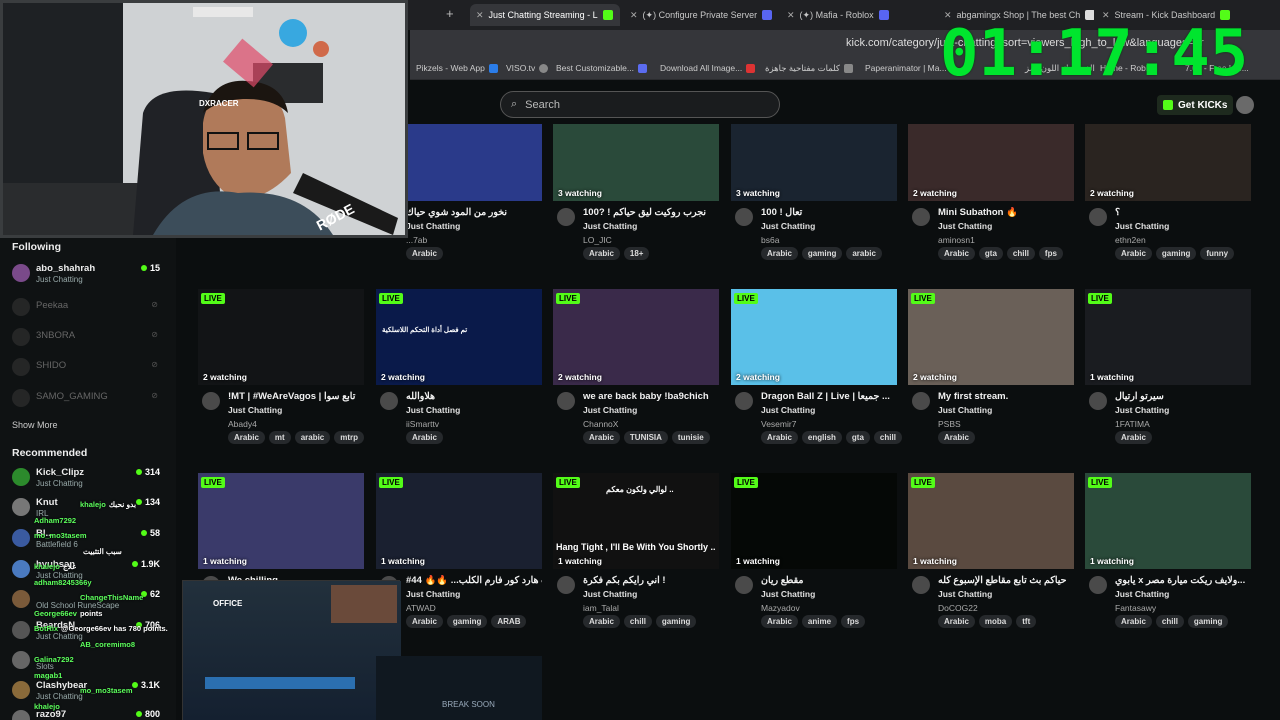  What do you see at coordinates (1132, 424) in the screenshot?
I see `channel-name: 1FATIMA` at bounding box center [1132, 424].